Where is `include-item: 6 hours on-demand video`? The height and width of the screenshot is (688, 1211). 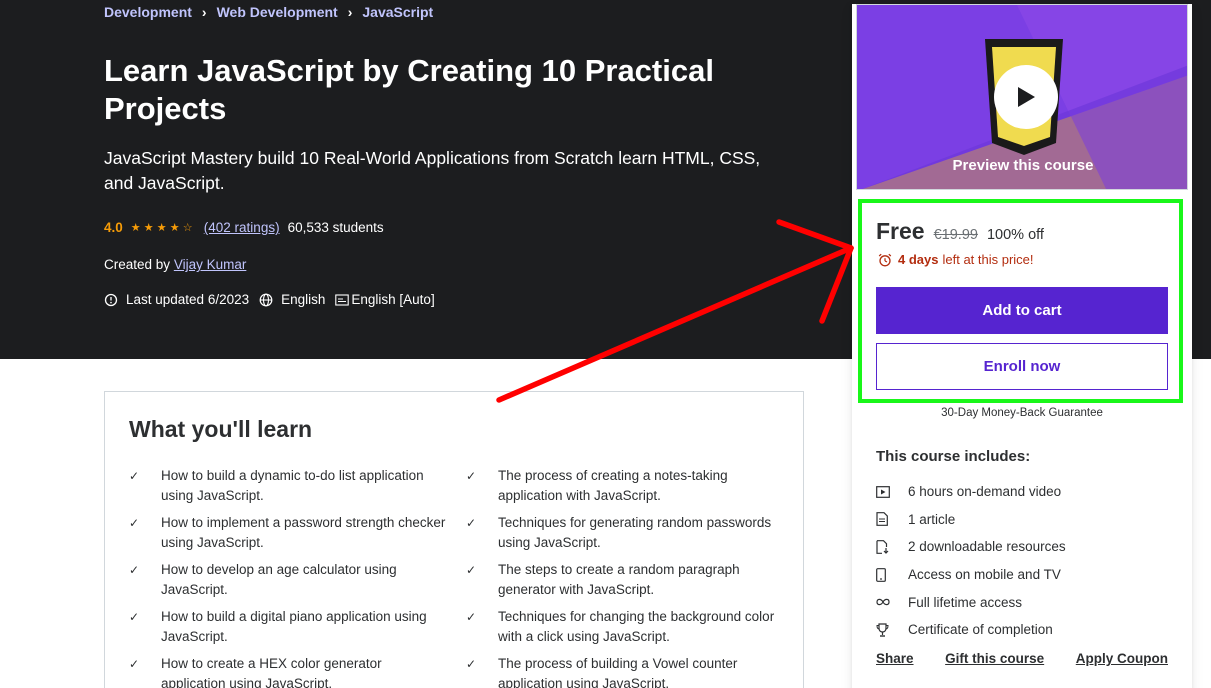 include-item: 6 hours on-demand video is located at coordinates (1026, 492).